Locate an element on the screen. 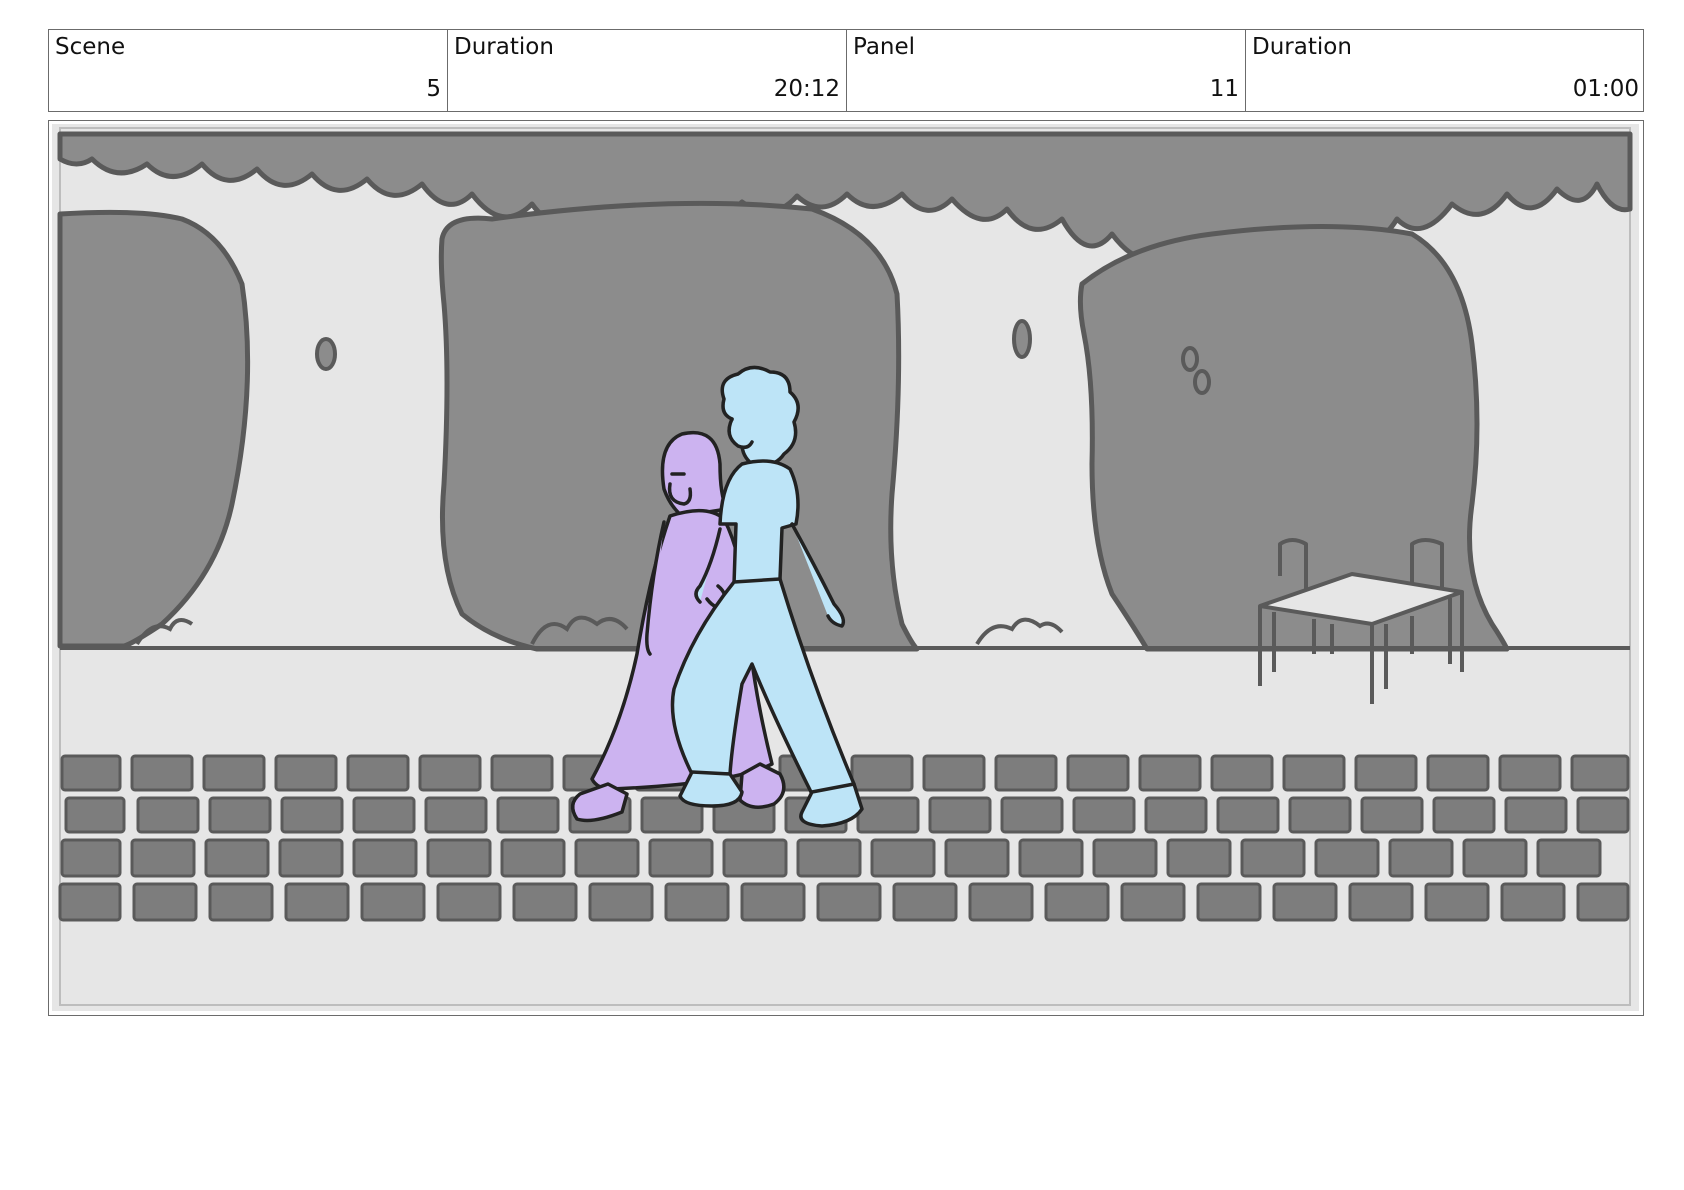  panel-cell: Panel 11 is located at coordinates (1046, 70).